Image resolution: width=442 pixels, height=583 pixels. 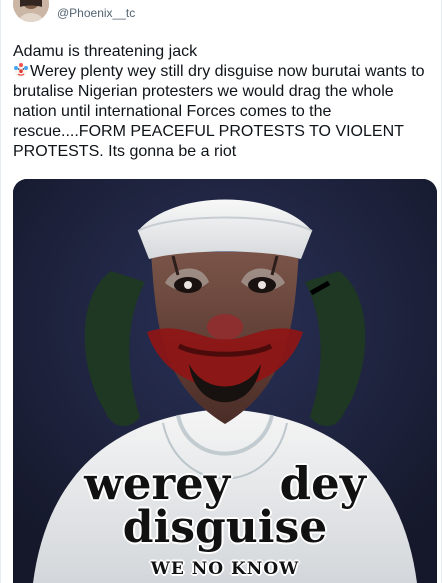 What do you see at coordinates (225, 527) in the screenshot?
I see `meme-caption-line-2: disguise` at bounding box center [225, 527].